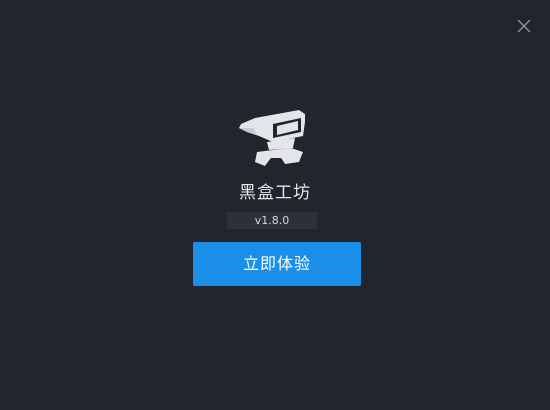 This screenshot has width=550, height=410. What do you see at coordinates (275, 193) in the screenshot?
I see `app-name: 黑盒工坊` at bounding box center [275, 193].